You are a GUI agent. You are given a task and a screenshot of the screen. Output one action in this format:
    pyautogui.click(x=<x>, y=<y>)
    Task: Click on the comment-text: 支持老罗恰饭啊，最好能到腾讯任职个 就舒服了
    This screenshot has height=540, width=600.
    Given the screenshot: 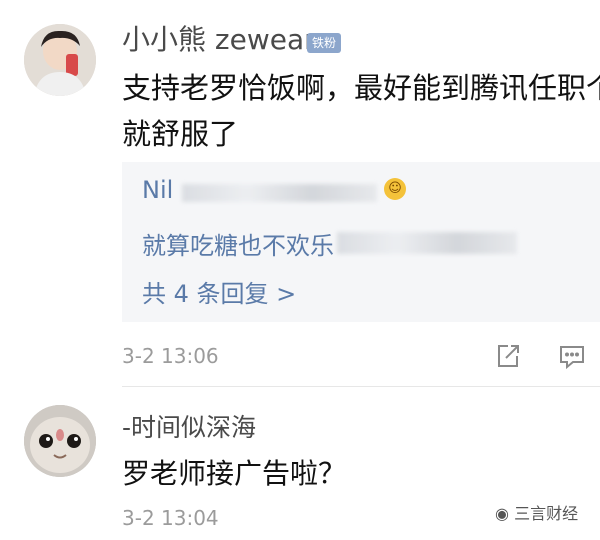 What is the action you would take?
    pyautogui.click(x=361, y=111)
    